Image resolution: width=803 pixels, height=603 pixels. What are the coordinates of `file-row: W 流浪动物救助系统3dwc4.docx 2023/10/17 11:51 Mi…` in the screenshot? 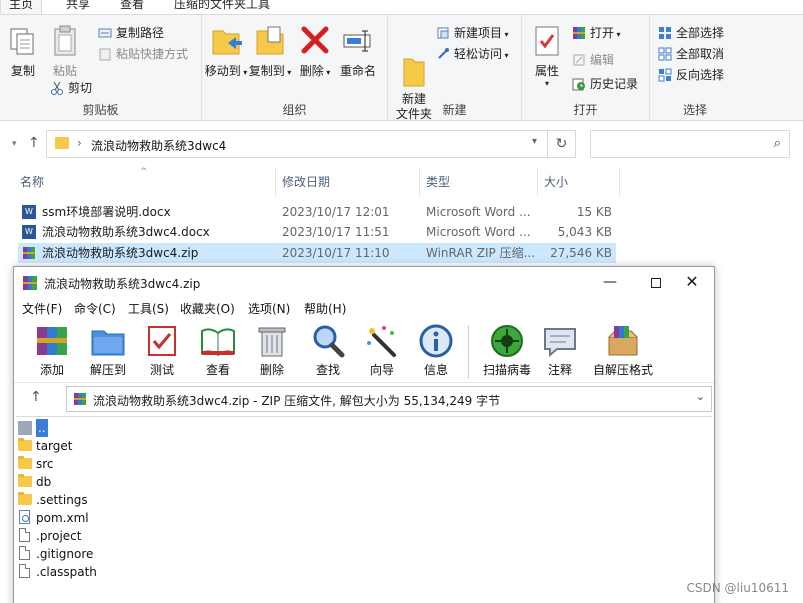 It's located at (317, 232).